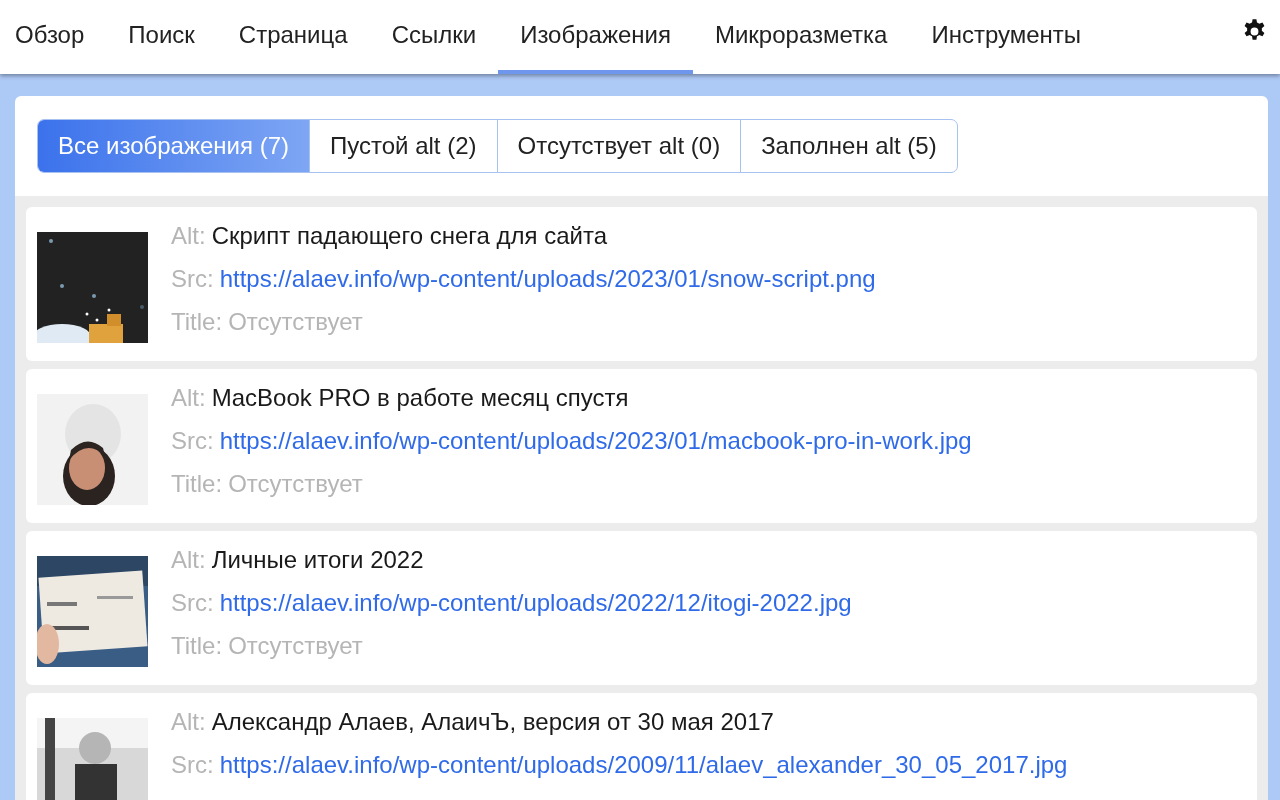 Image resolution: width=1280 pixels, height=800 pixels. What do you see at coordinates (161, 37) in the screenshot?
I see `nav-tab: Поиск` at bounding box center [161, 37].